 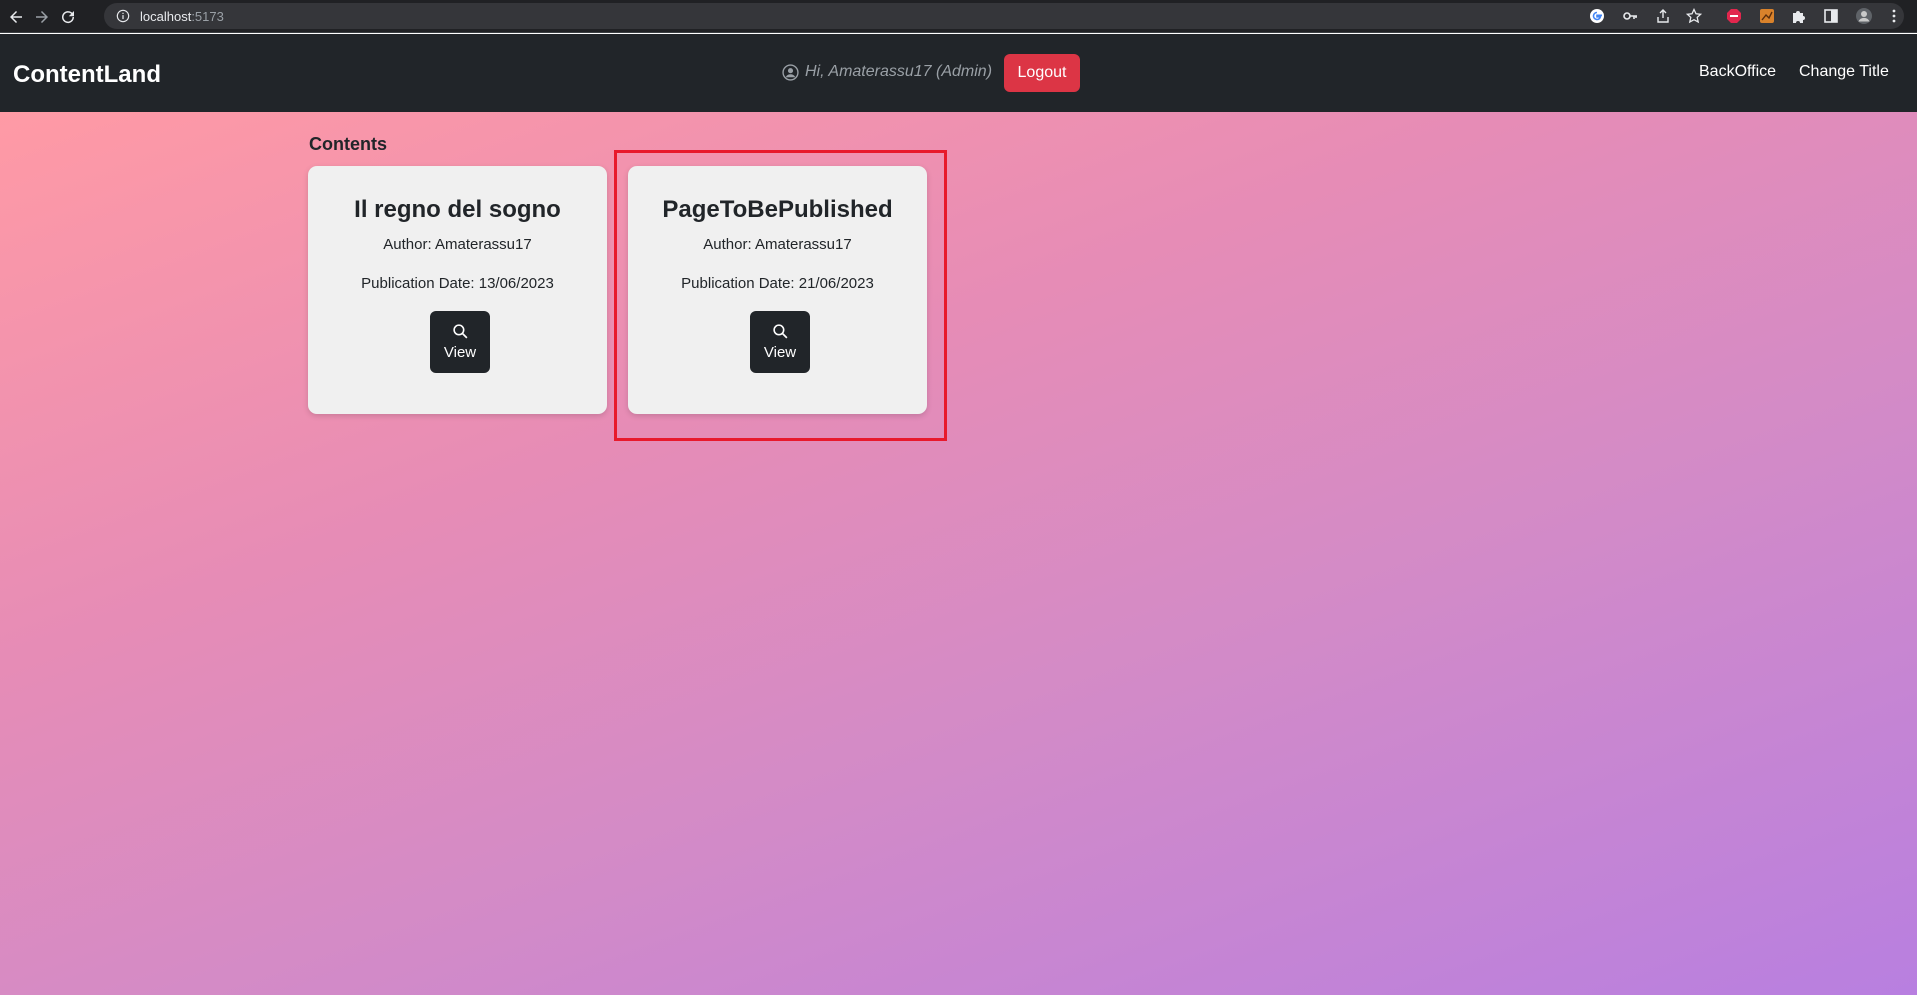 What do you see at coordinates (1799, 16) in the screenshot?
I see `puzzle-extensions-icon` at bounding box center [1799, 16].